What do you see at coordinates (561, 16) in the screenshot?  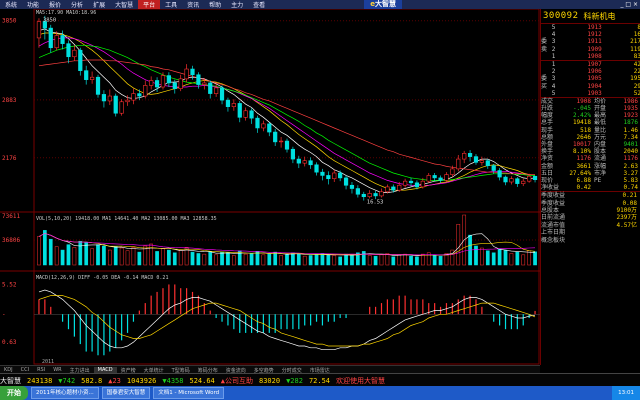 I see `stock-code: 300092` at bounding box center [561, 16].